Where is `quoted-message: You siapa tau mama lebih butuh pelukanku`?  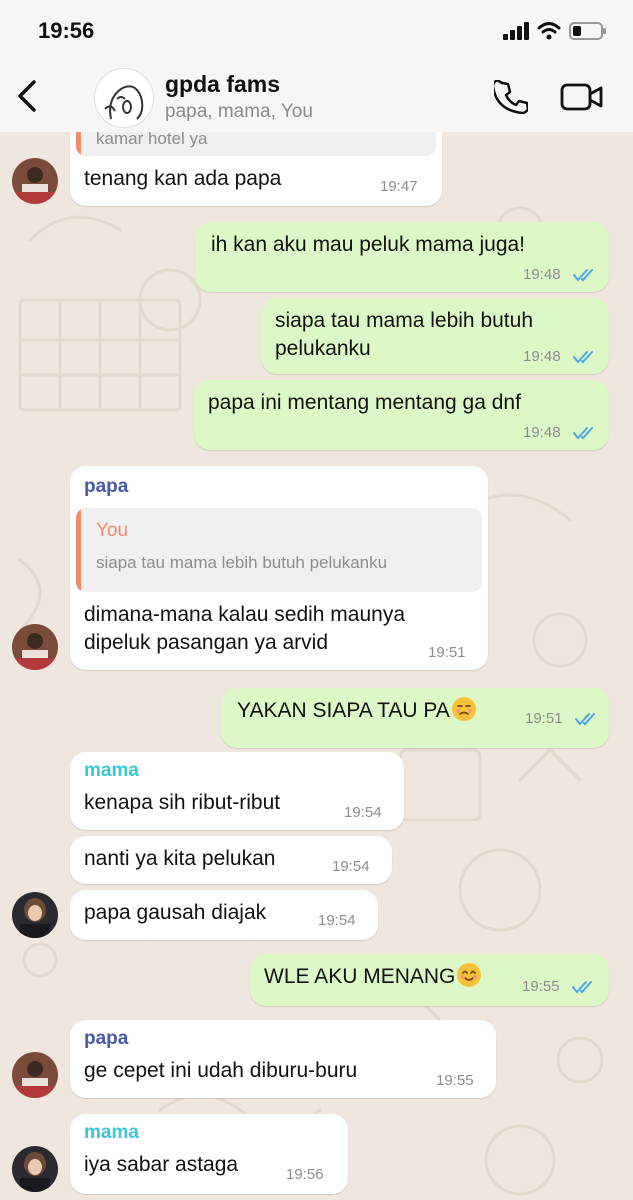
quoted-message: You siapa tau mama lebih butuh pelukanku is located at coordinates (279, 550).